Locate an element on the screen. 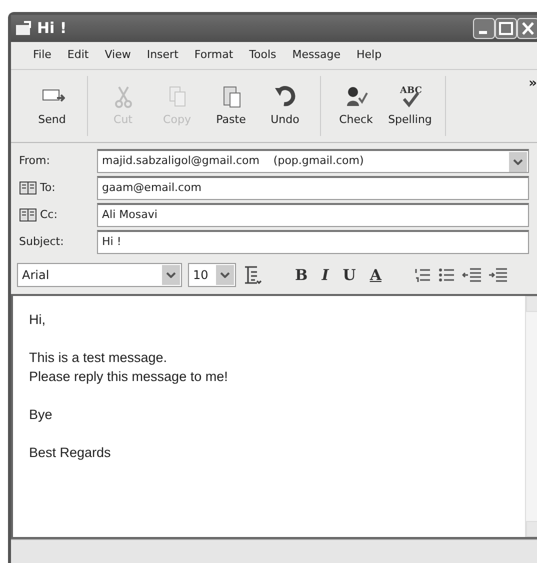 This screenshot has width=537, height=563. minimize-icon is located at coordinates (484, 28).